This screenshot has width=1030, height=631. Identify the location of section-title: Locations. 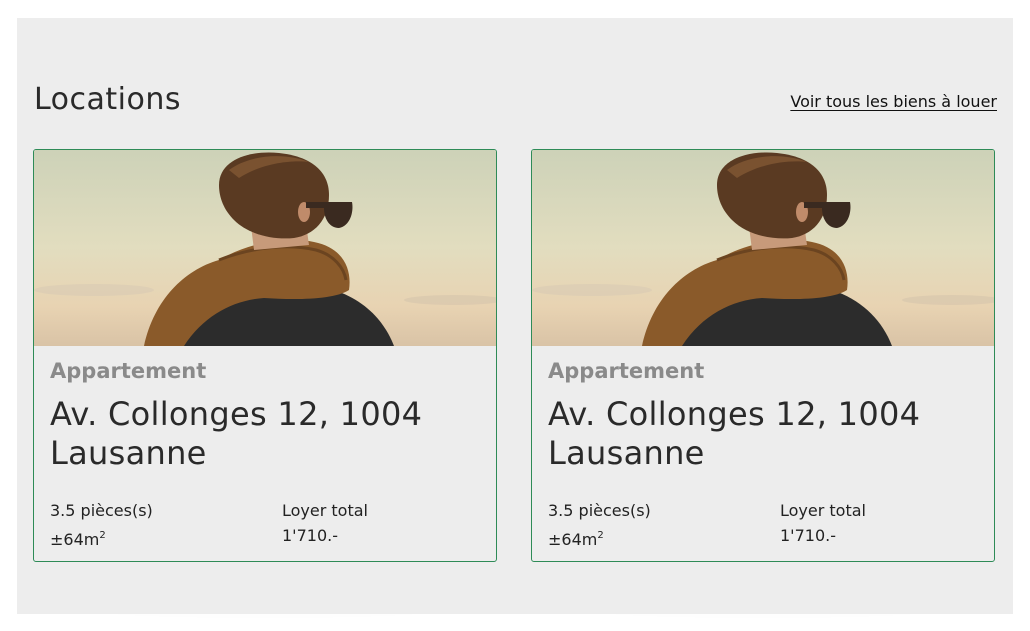
(108, 99).